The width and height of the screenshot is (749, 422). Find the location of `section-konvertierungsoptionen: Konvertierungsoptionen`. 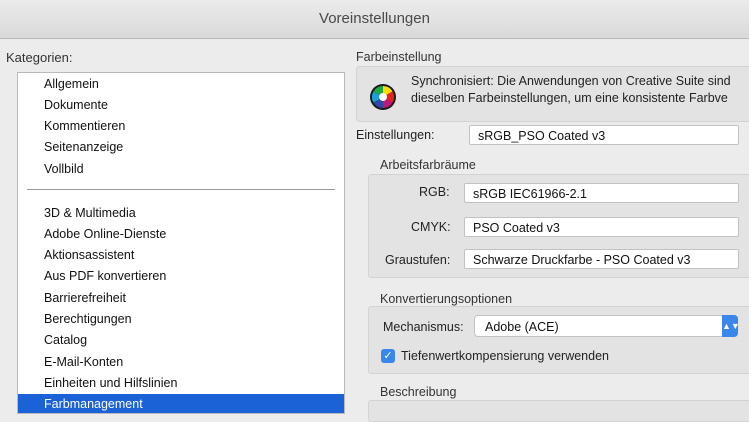

section-konvertierungsoptionen: Konvertierungsoptionen is located at coordinates (446, 299).